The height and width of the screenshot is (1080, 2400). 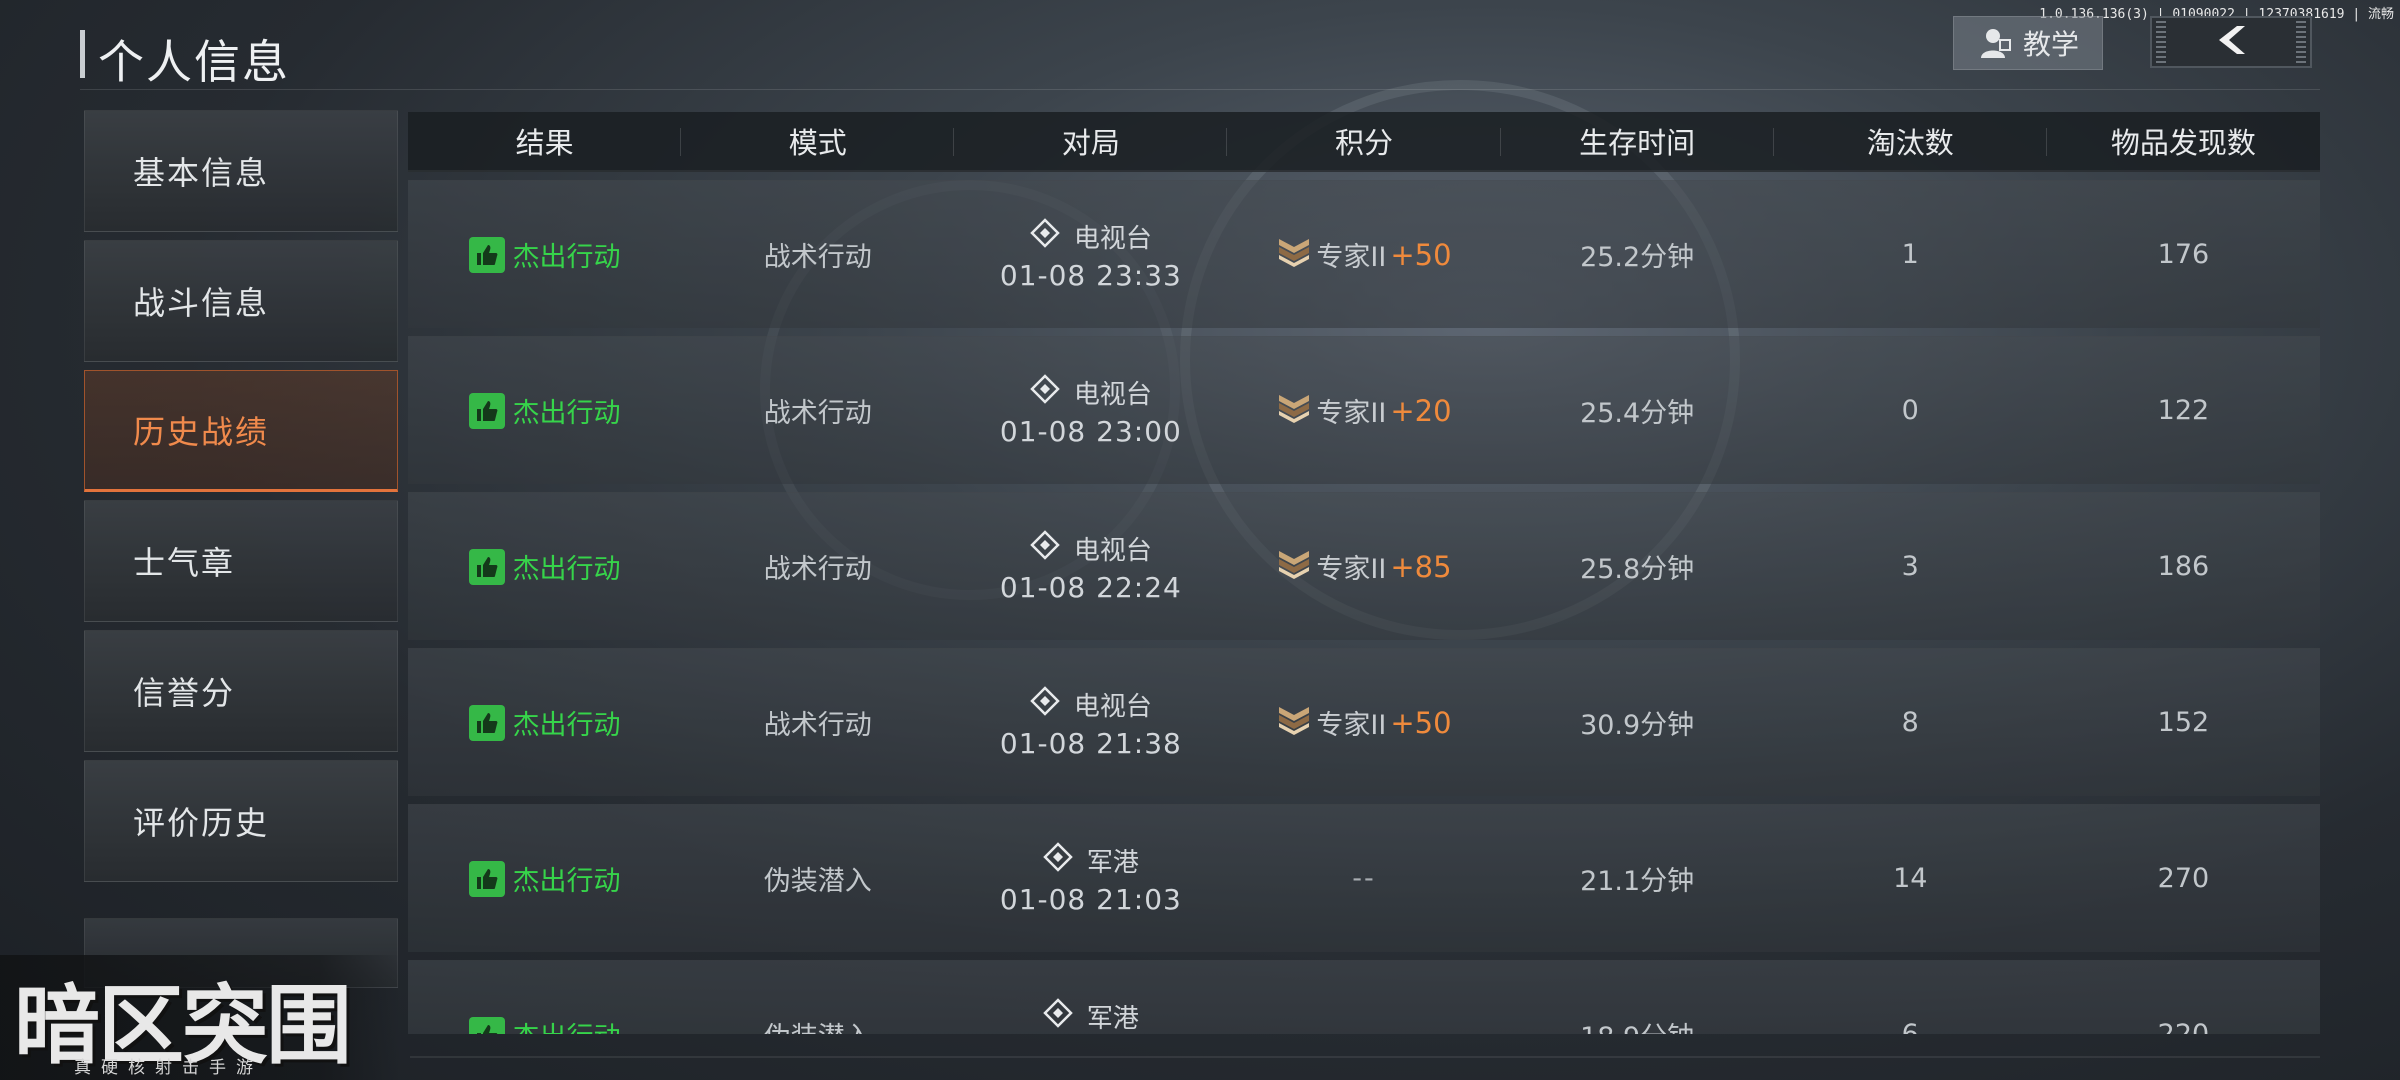 I want to click on survival-time-cell: 21.1分钟, so click(x=1637, y=881).